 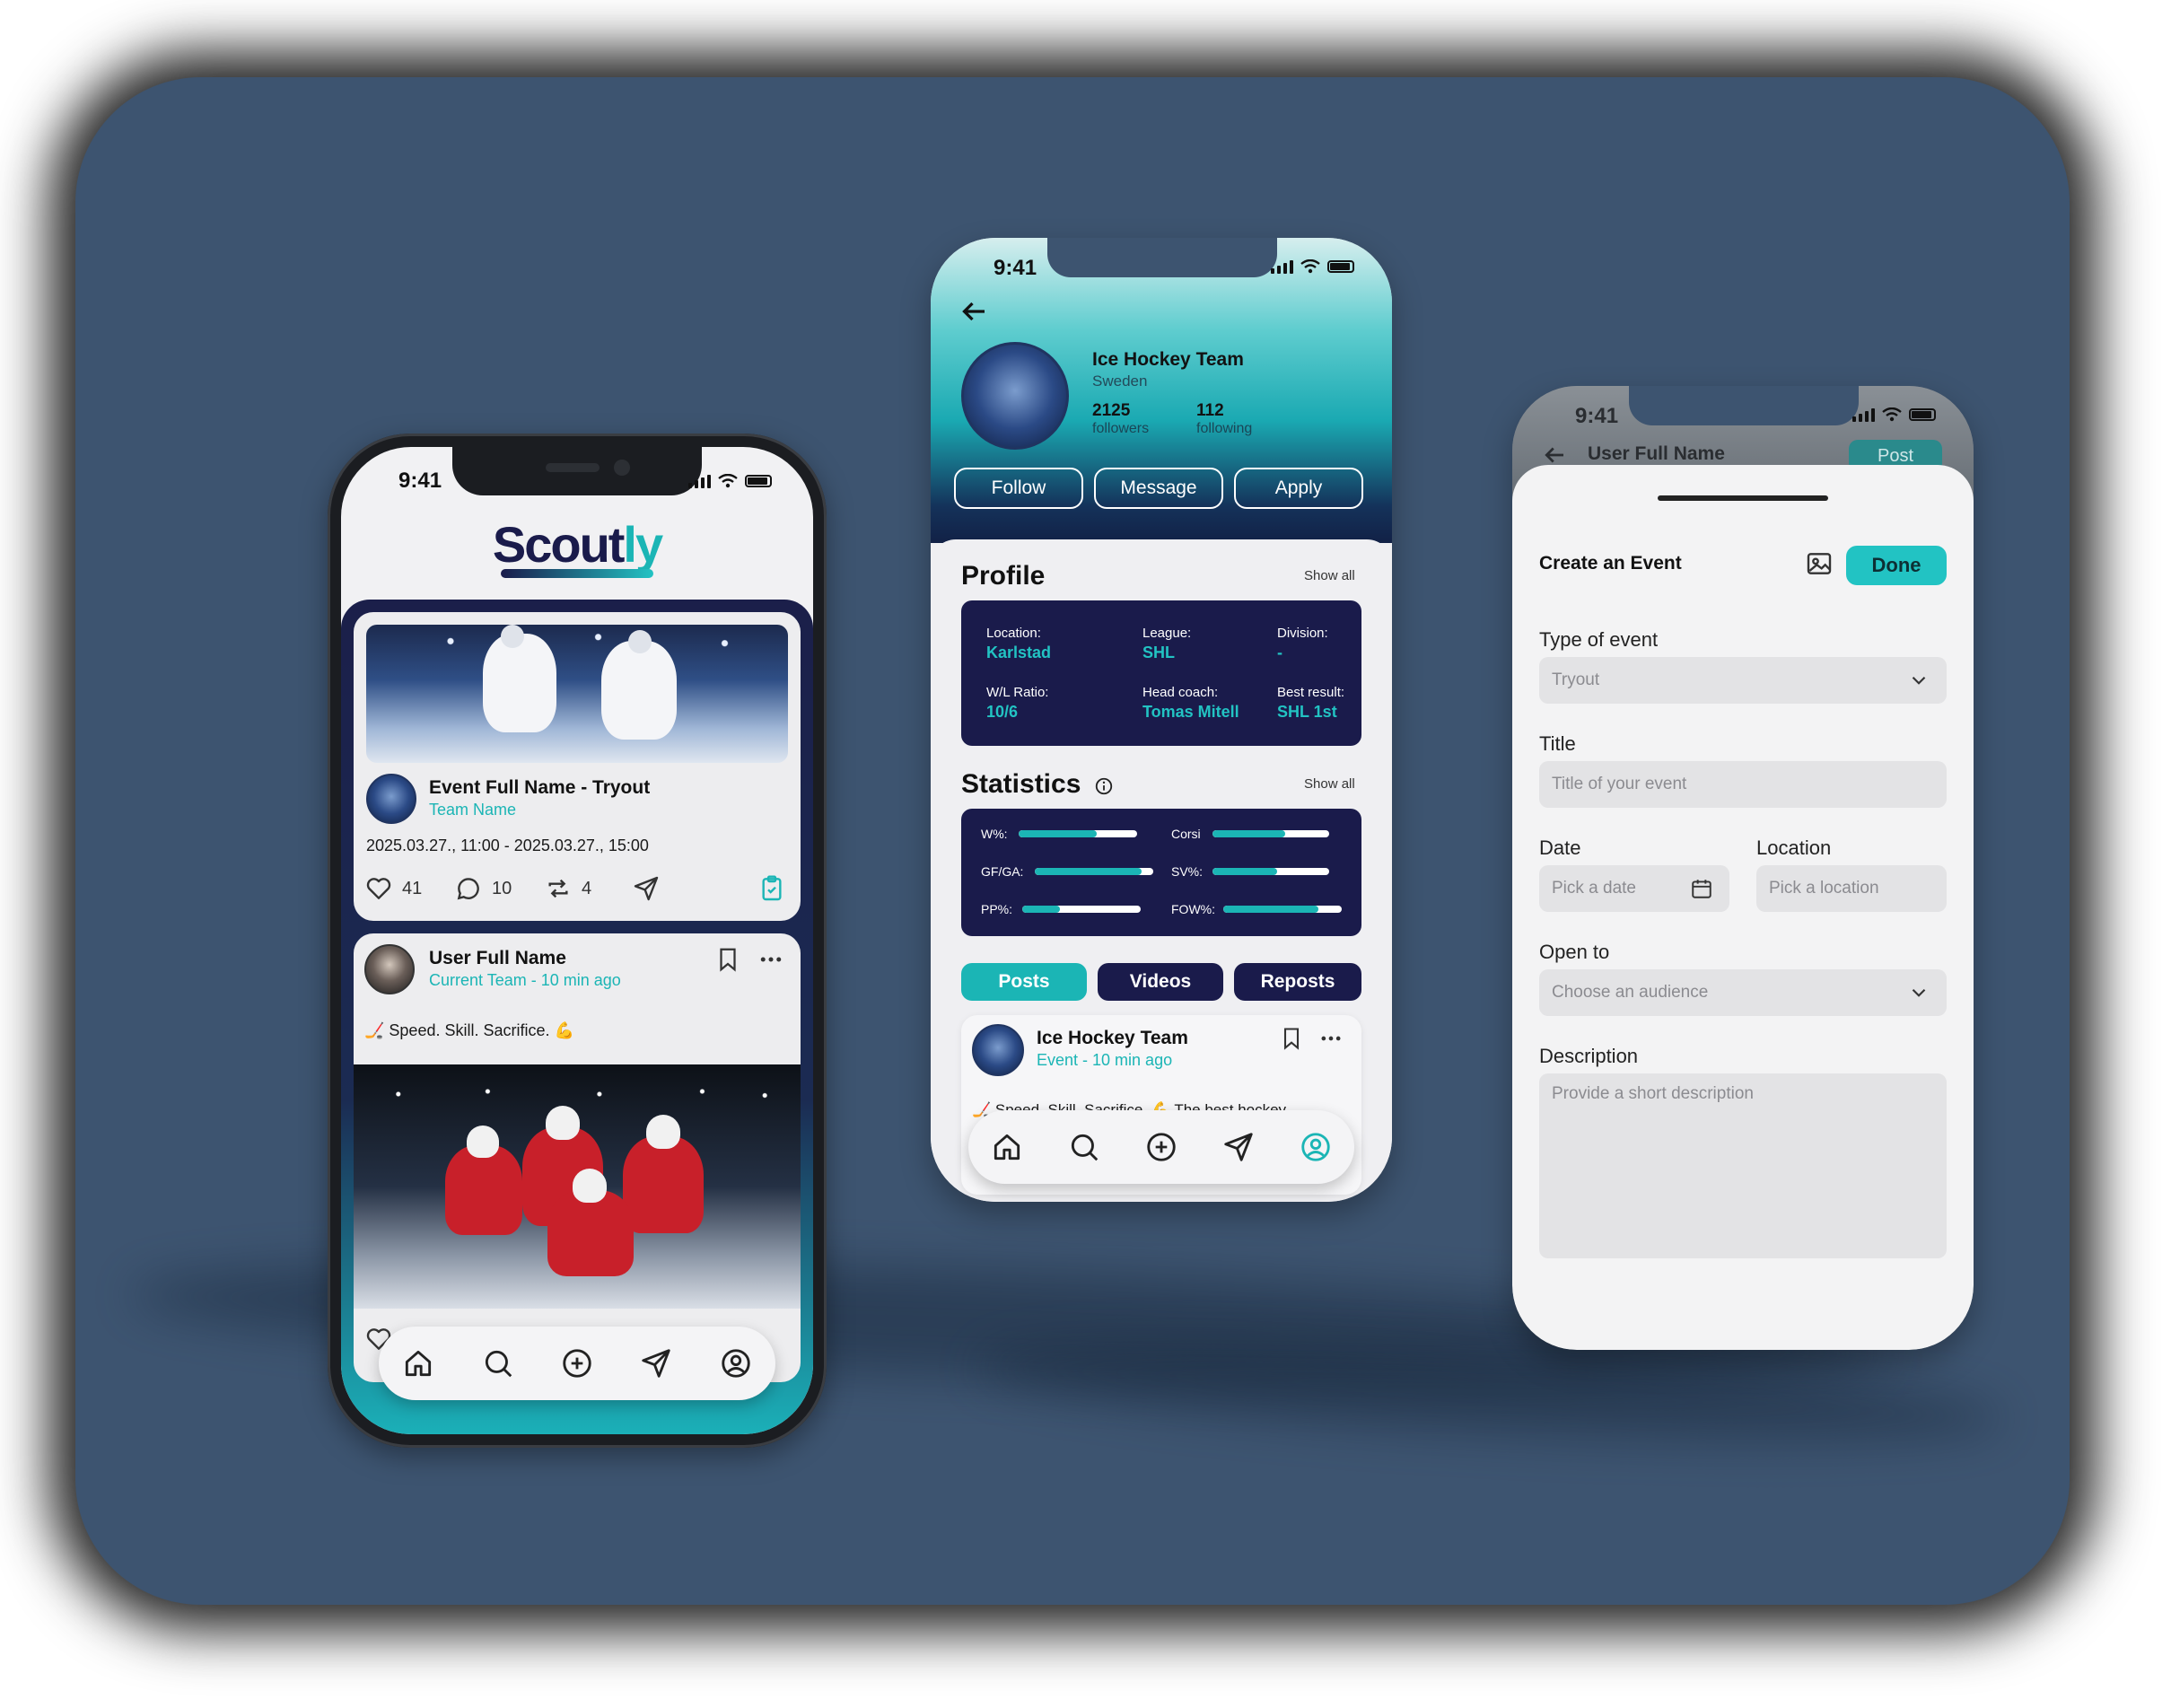 I want to click on open-to-label: Open to, so click(x=1575, y=952).